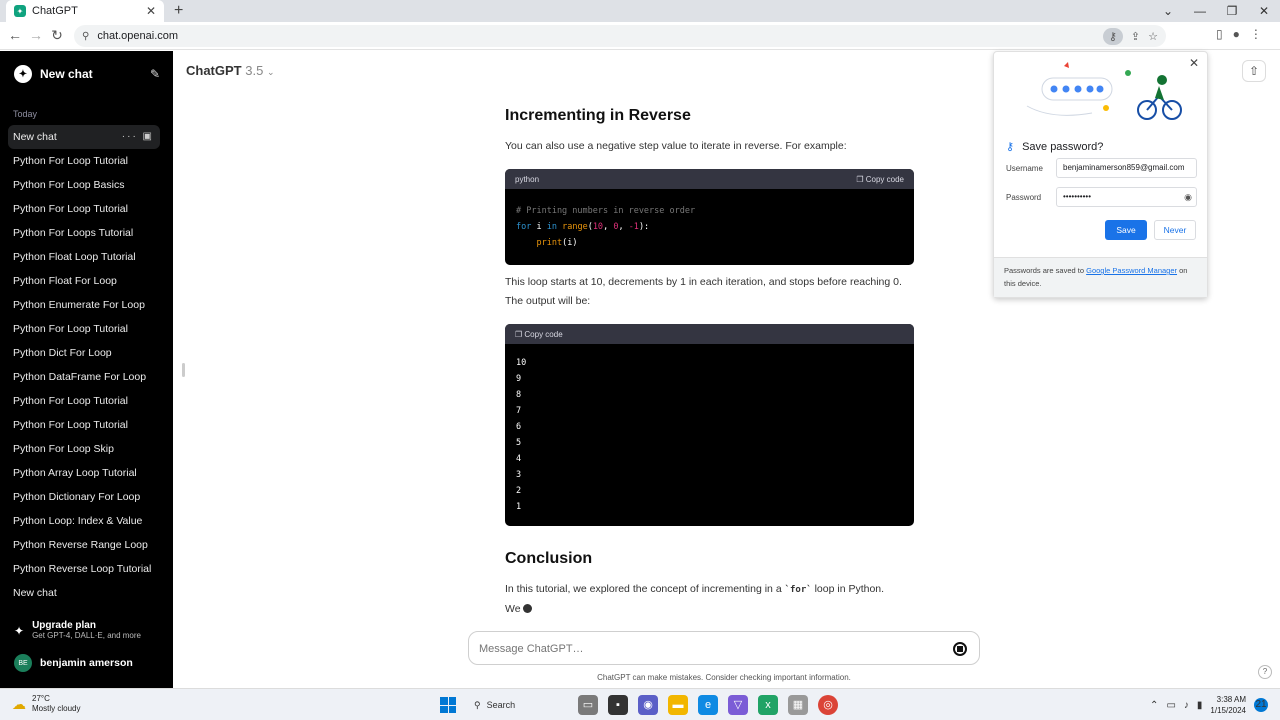 The image size is (1280, 720). I want to click on notification-badge: 21, so click(1261, 705).